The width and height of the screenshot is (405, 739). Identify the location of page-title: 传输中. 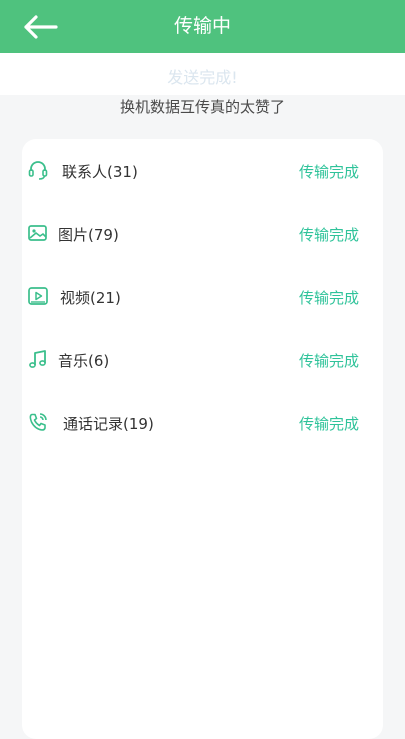
(202, 26).